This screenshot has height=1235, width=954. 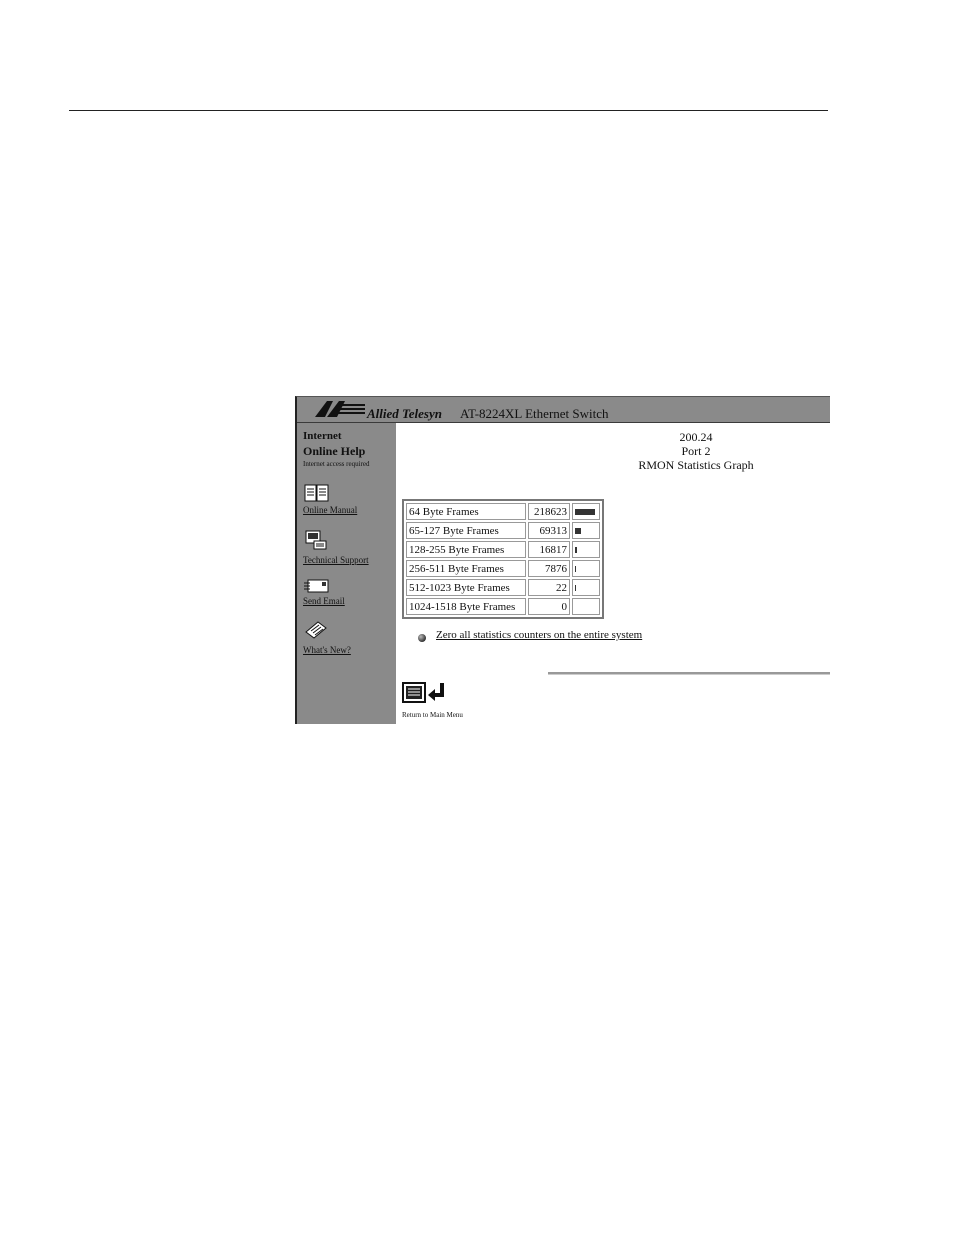 I want to click on product-name: AT-8224XL Ethernet Switch, so click(x=534, y=413).